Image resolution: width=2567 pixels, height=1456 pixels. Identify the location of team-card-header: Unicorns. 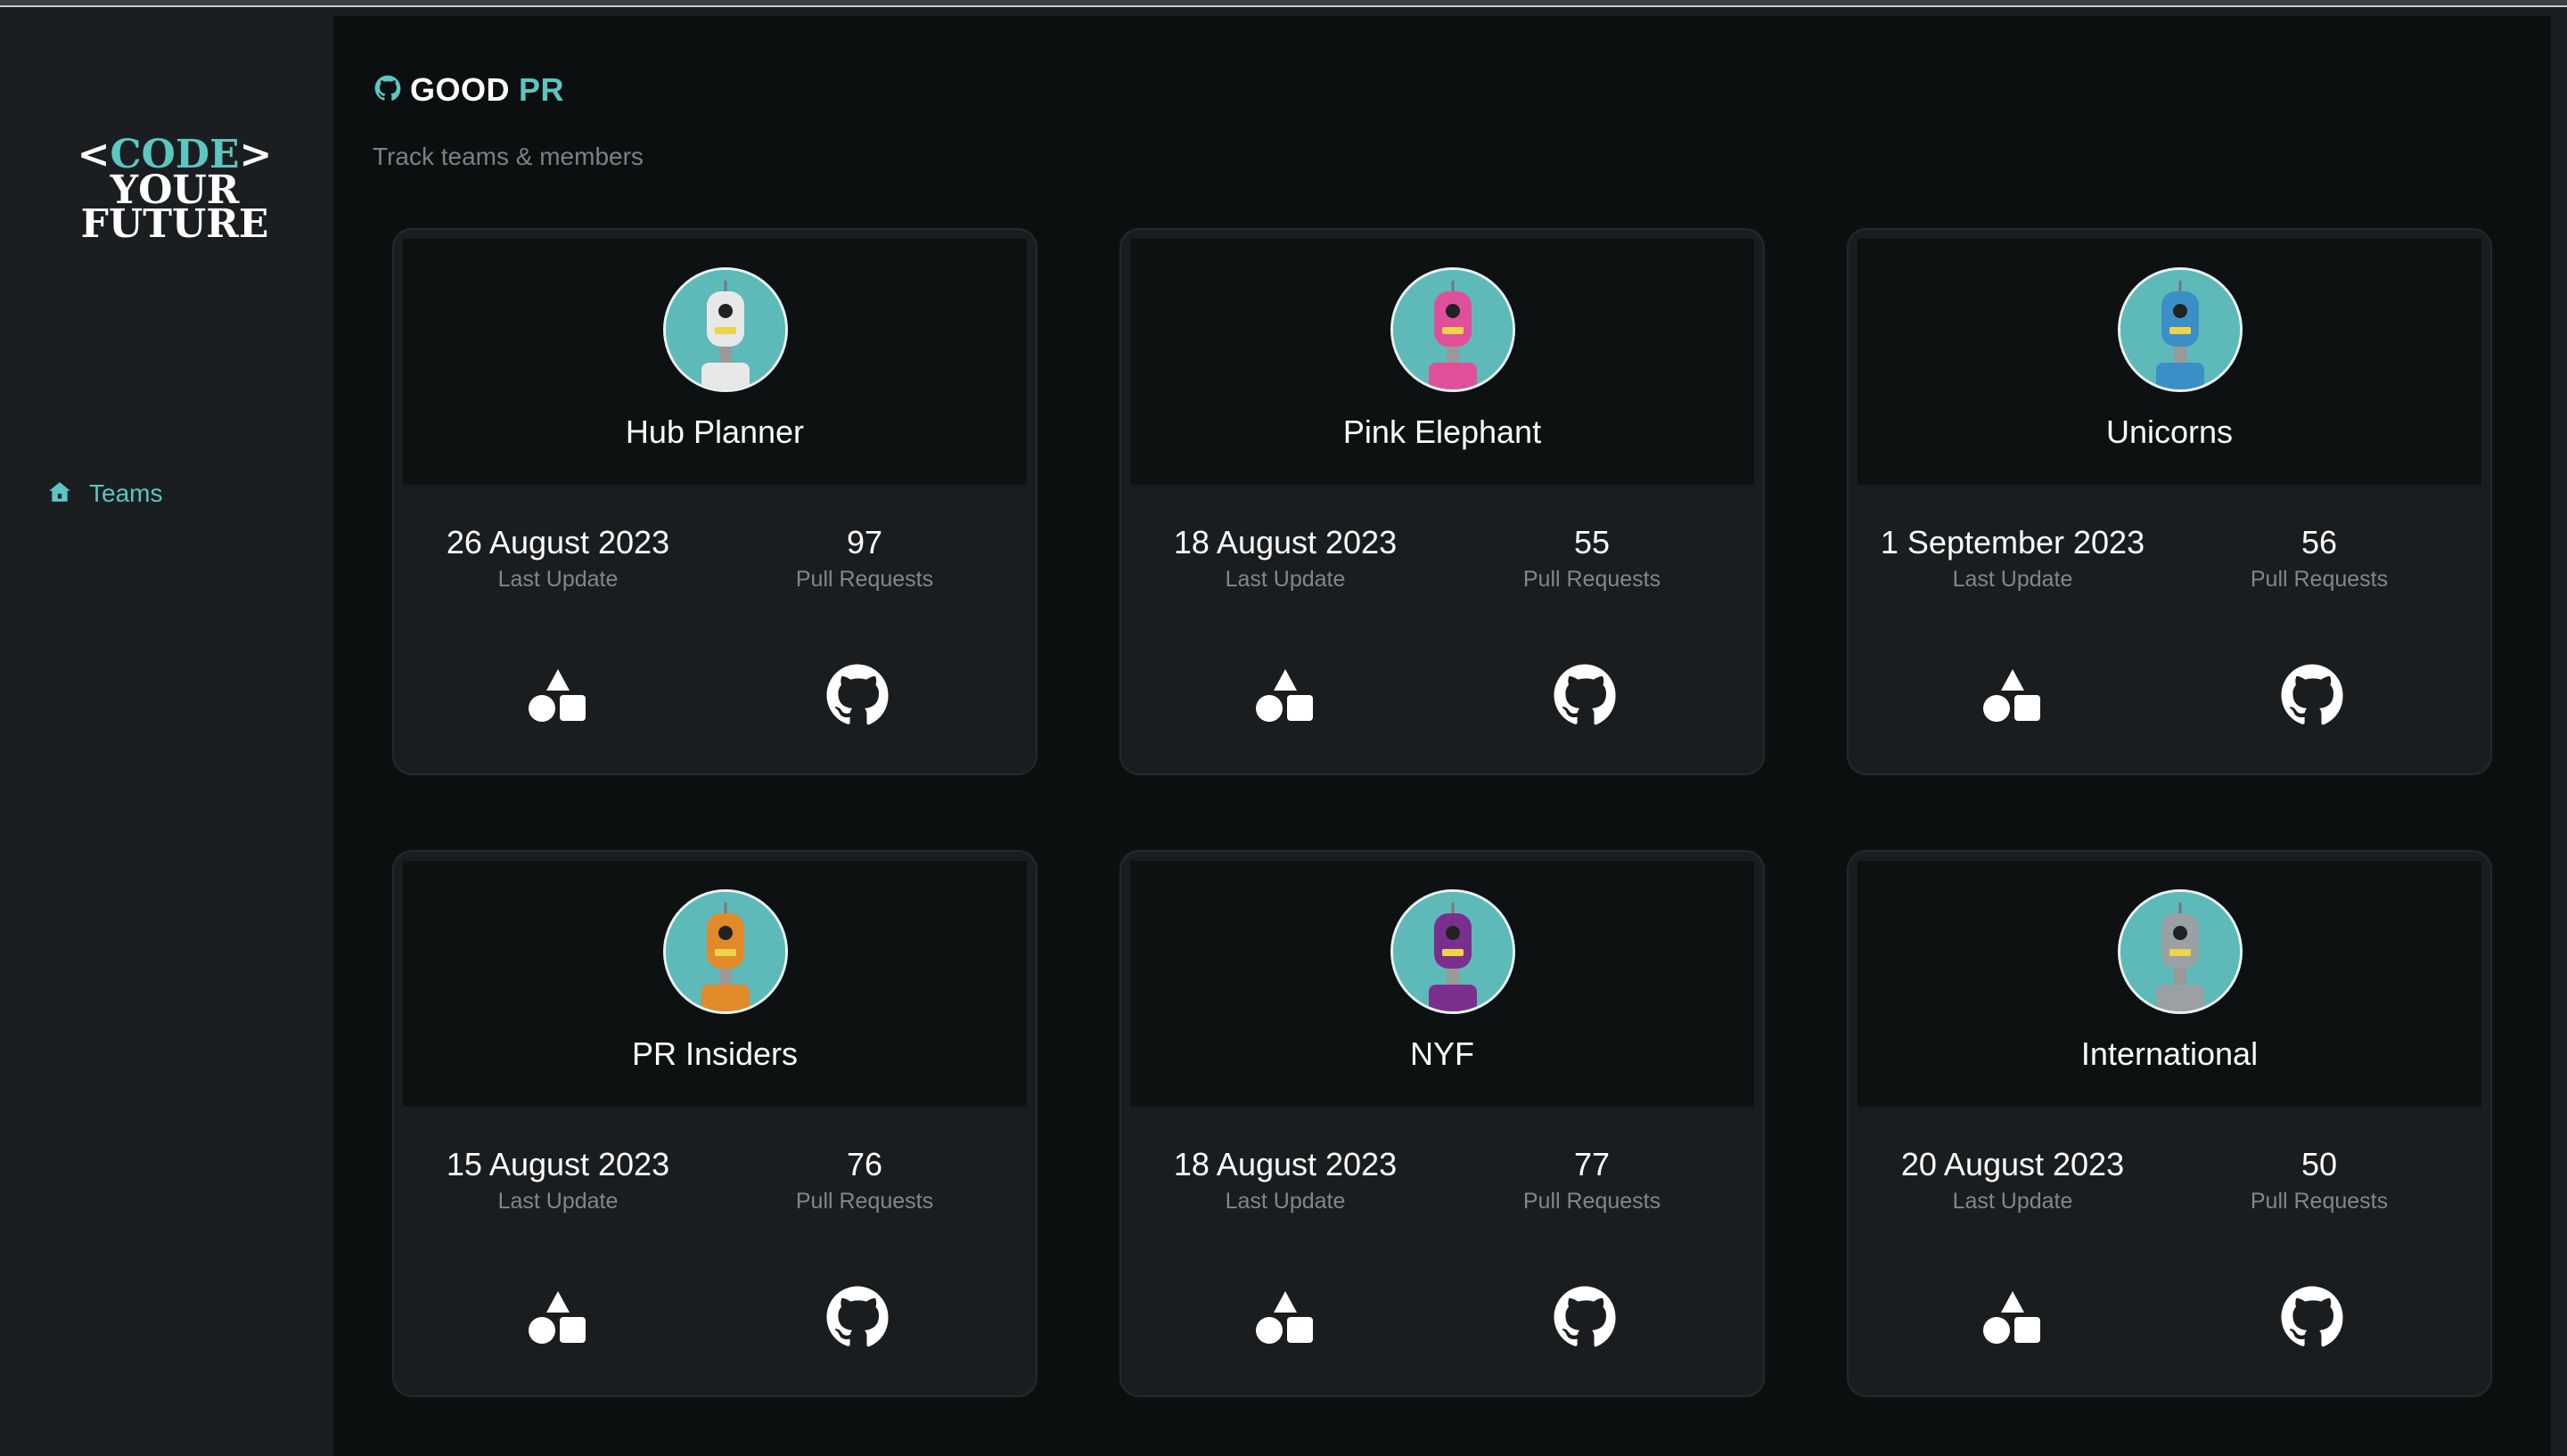
(2169, 362).